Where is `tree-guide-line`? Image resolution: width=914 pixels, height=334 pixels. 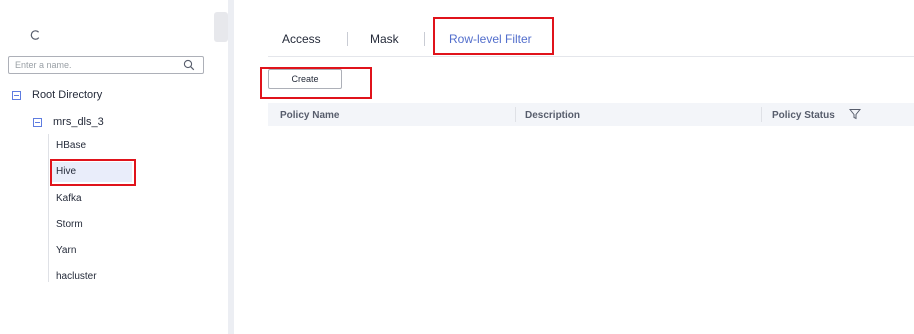
tree-guide-line is located at coordinates (48, 208).